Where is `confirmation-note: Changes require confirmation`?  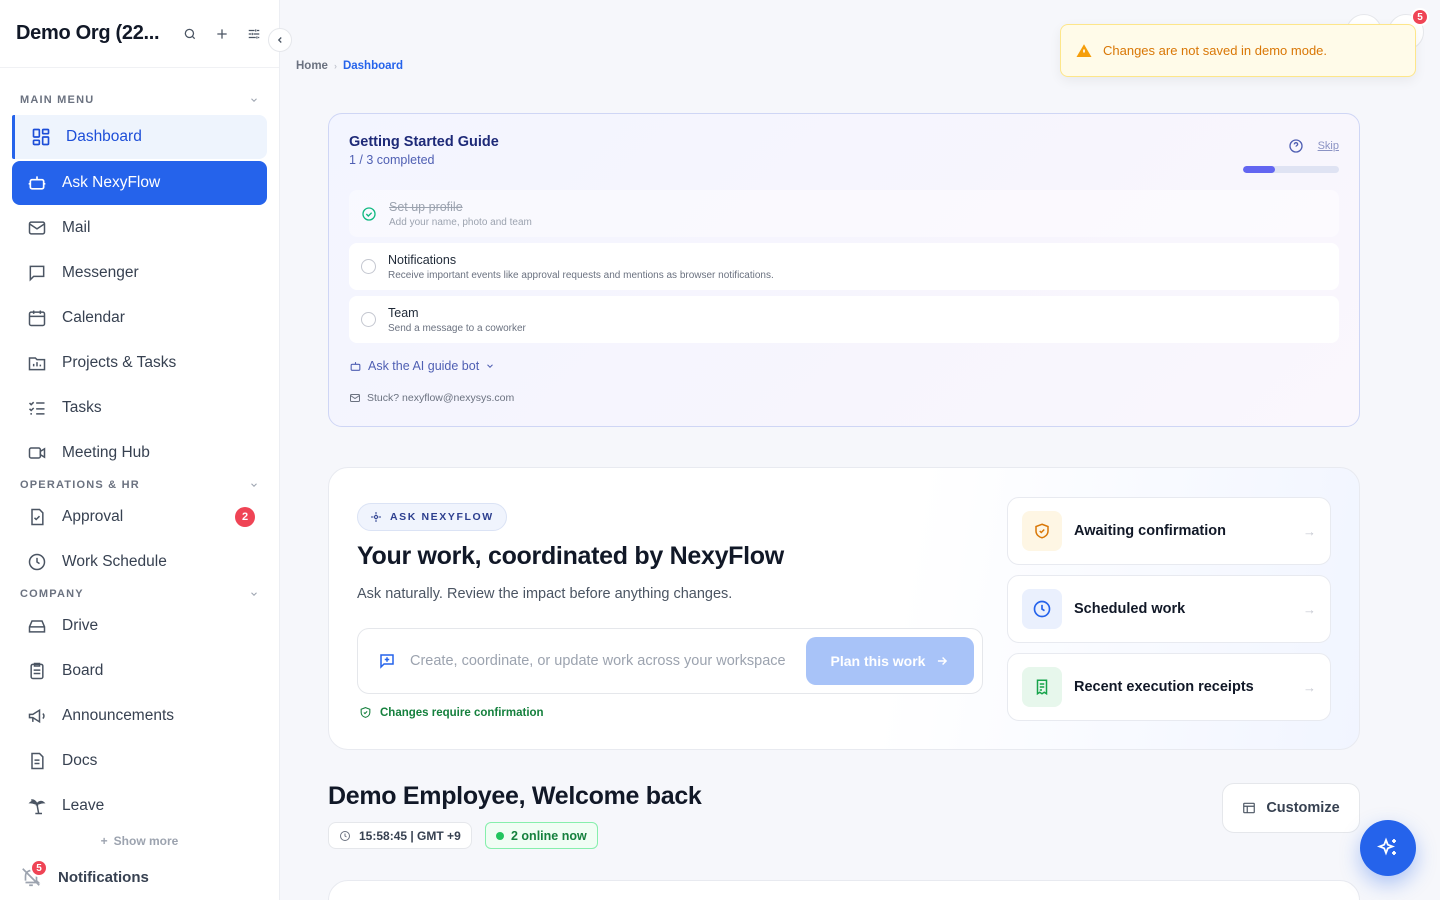
confirmation-note: Changes require confirmation is located at coordinates (451, 712).